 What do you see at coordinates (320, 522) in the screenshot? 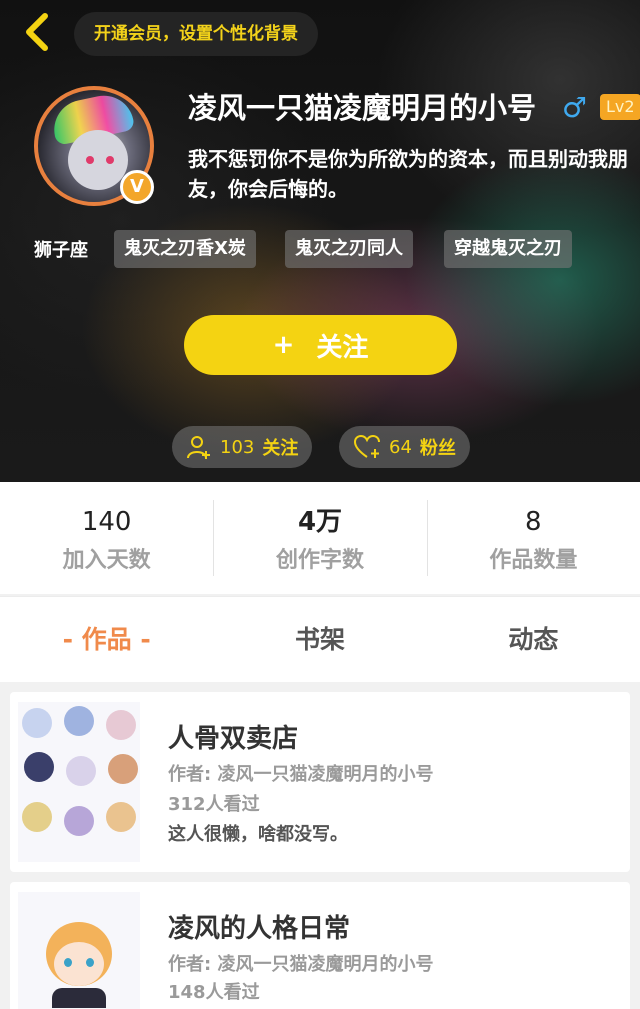
I see `stat-value: 4万` at bounding box center [320, 522].